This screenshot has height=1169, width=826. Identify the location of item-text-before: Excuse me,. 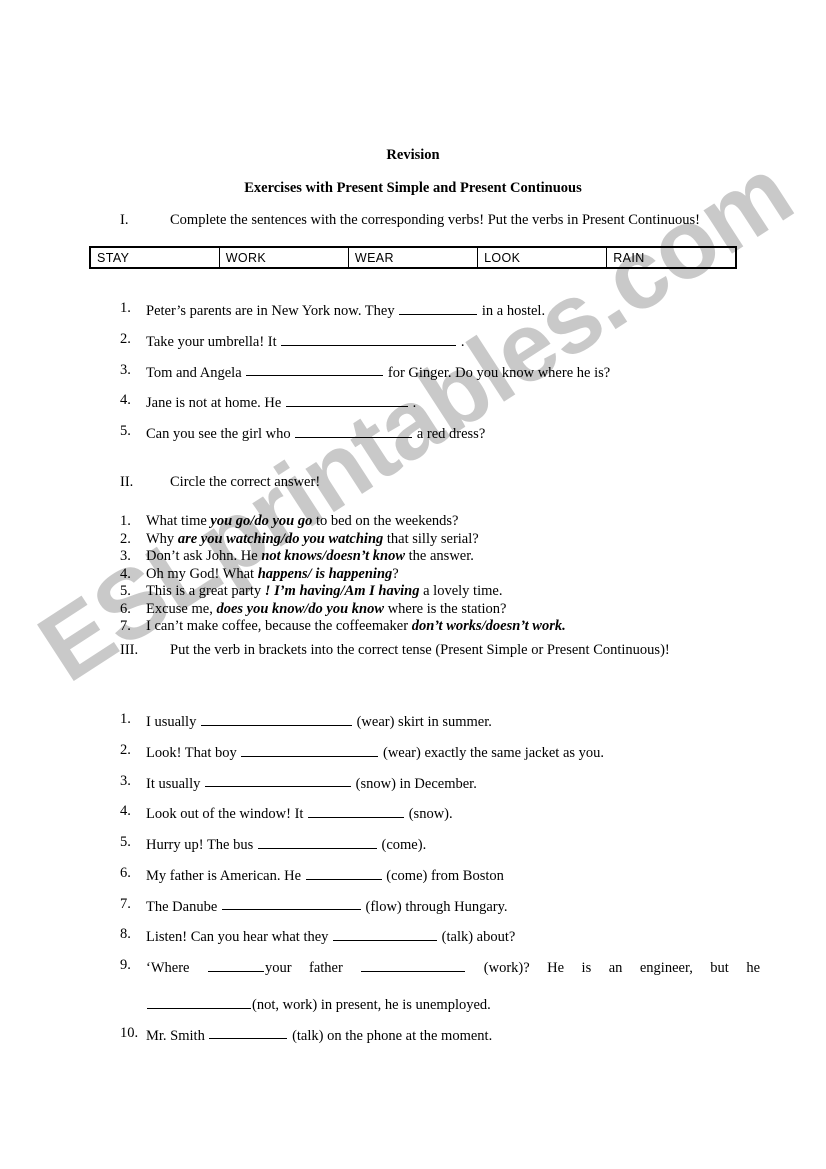
(181, 608).